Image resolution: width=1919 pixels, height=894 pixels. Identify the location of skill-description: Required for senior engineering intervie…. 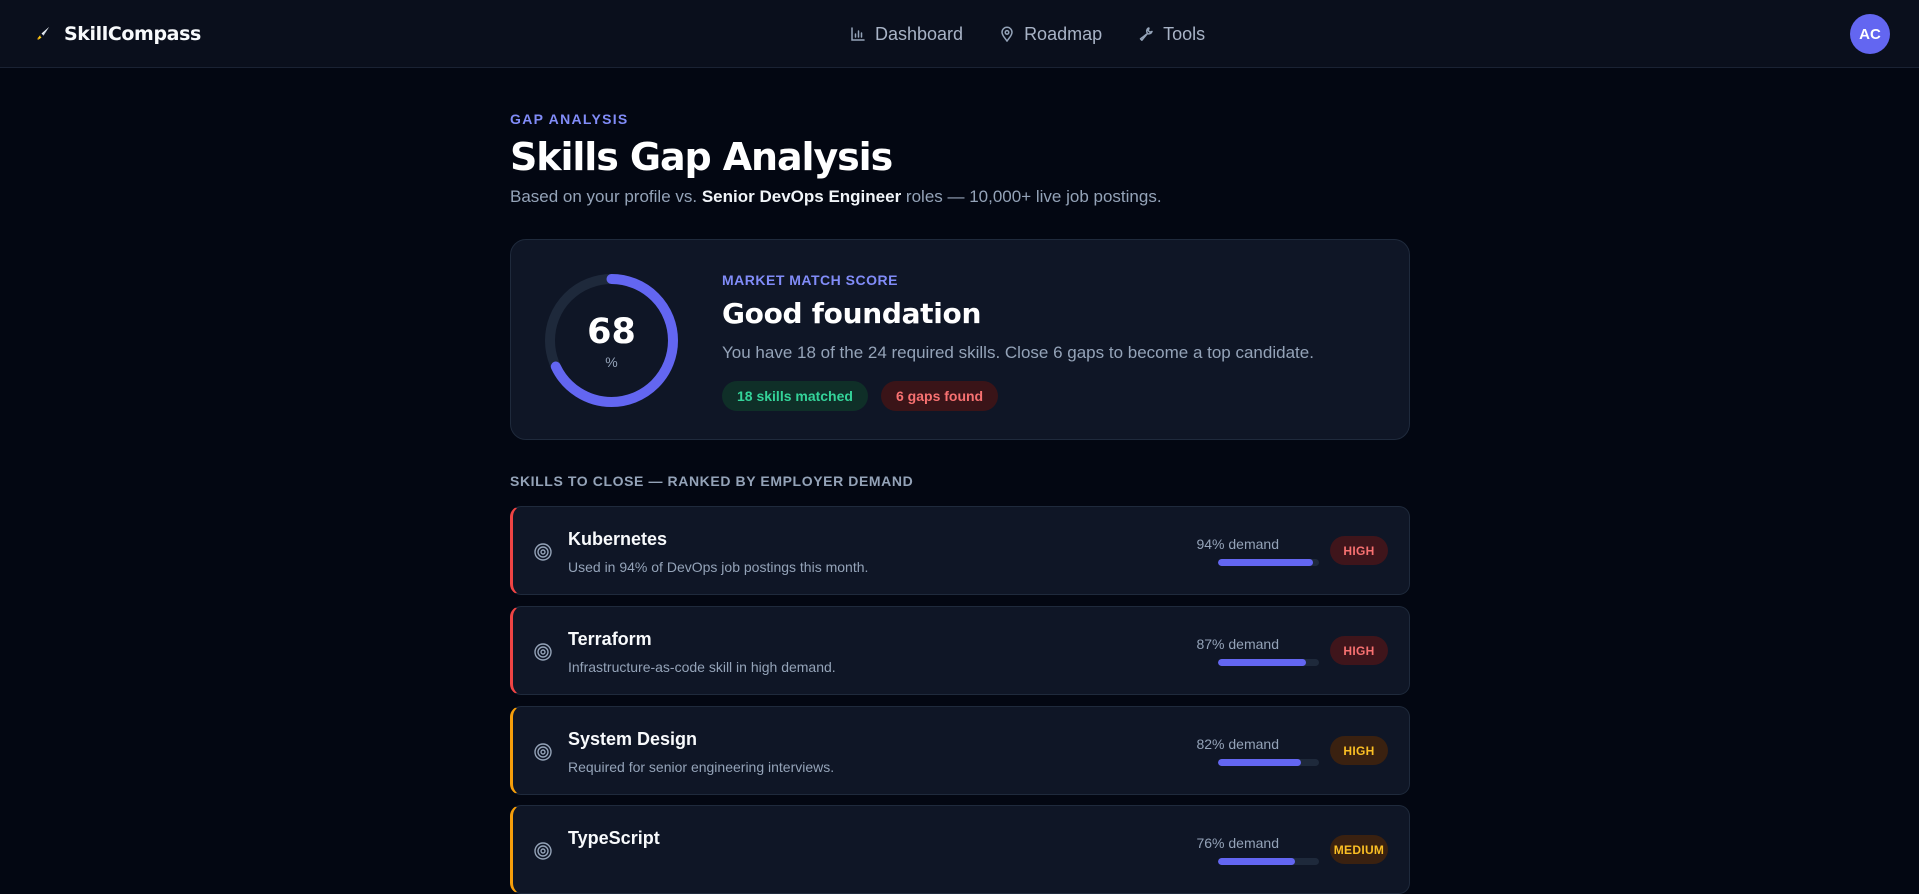
(701, 767).